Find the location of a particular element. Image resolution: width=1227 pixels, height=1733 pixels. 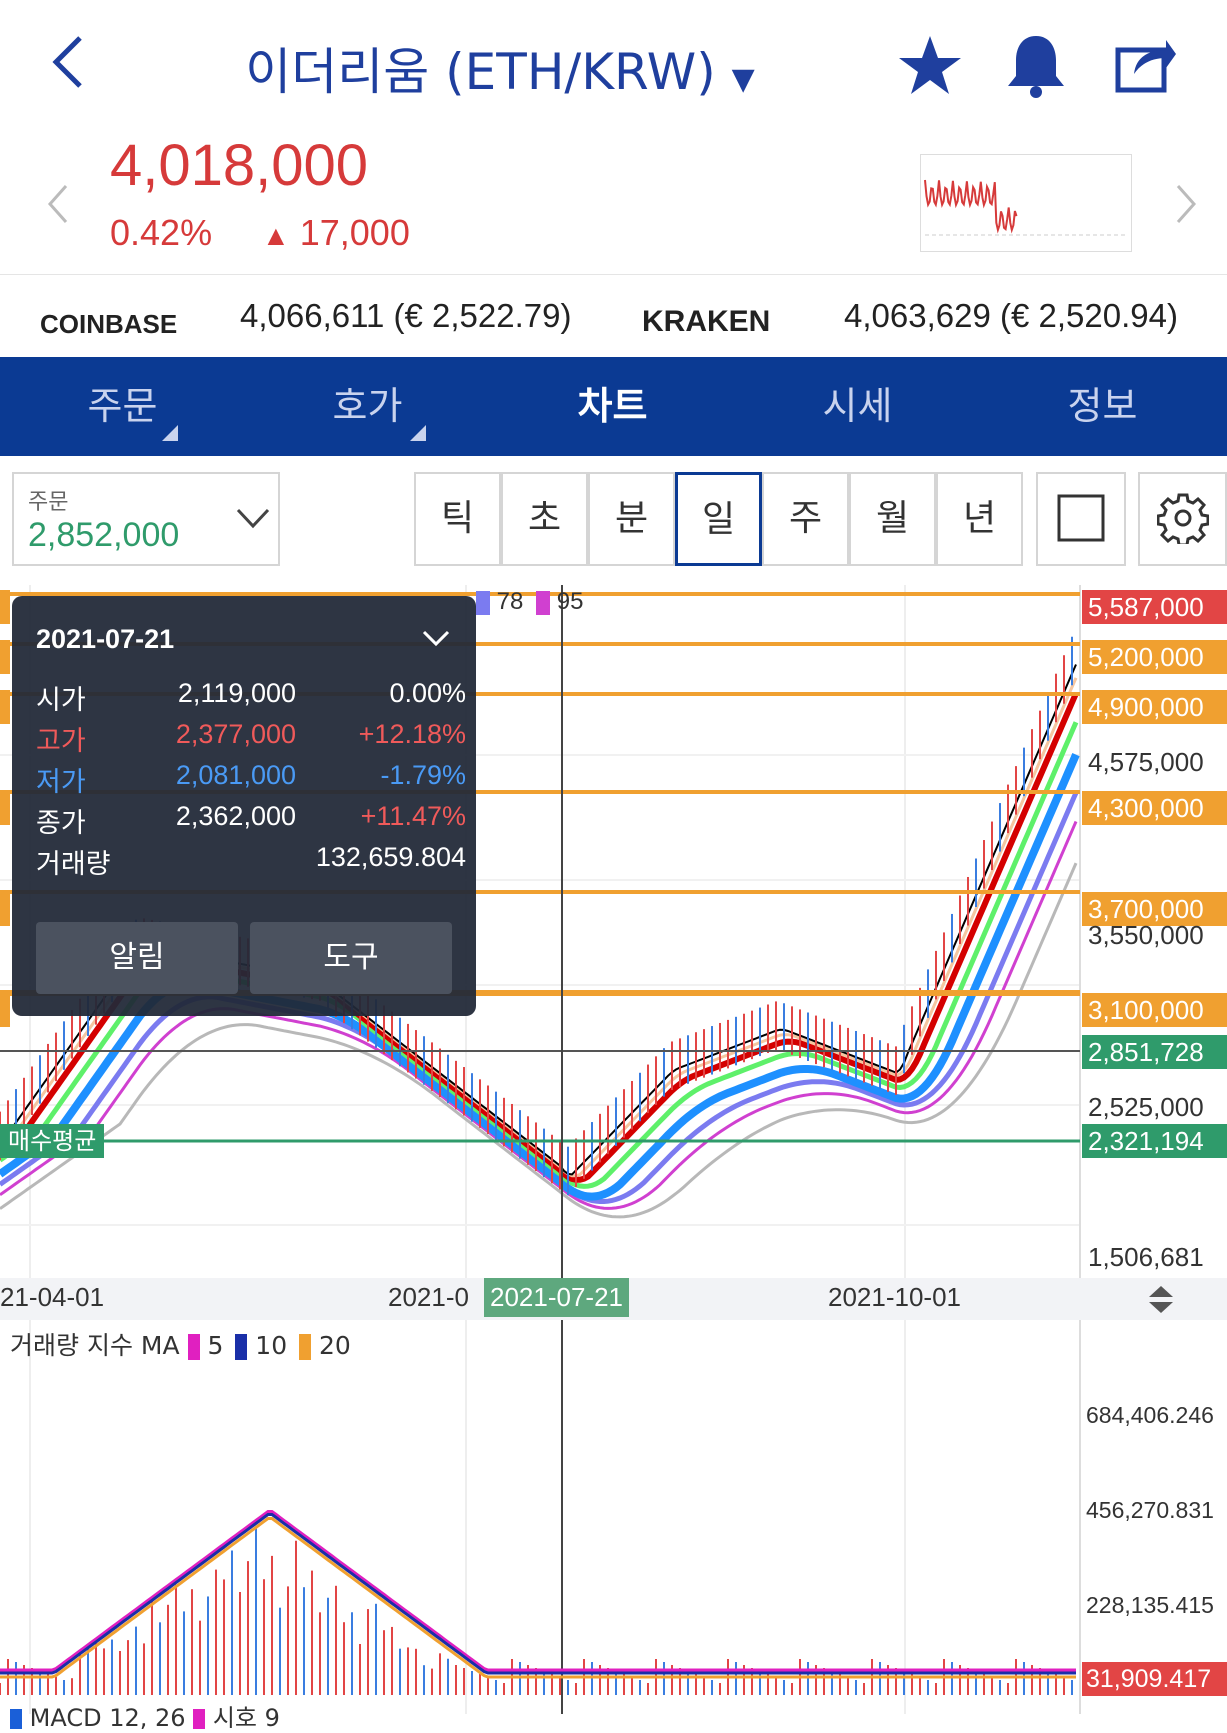

tab-bar: 주문 호가 차트 시세 정보 is located at coordinates (613, 406).